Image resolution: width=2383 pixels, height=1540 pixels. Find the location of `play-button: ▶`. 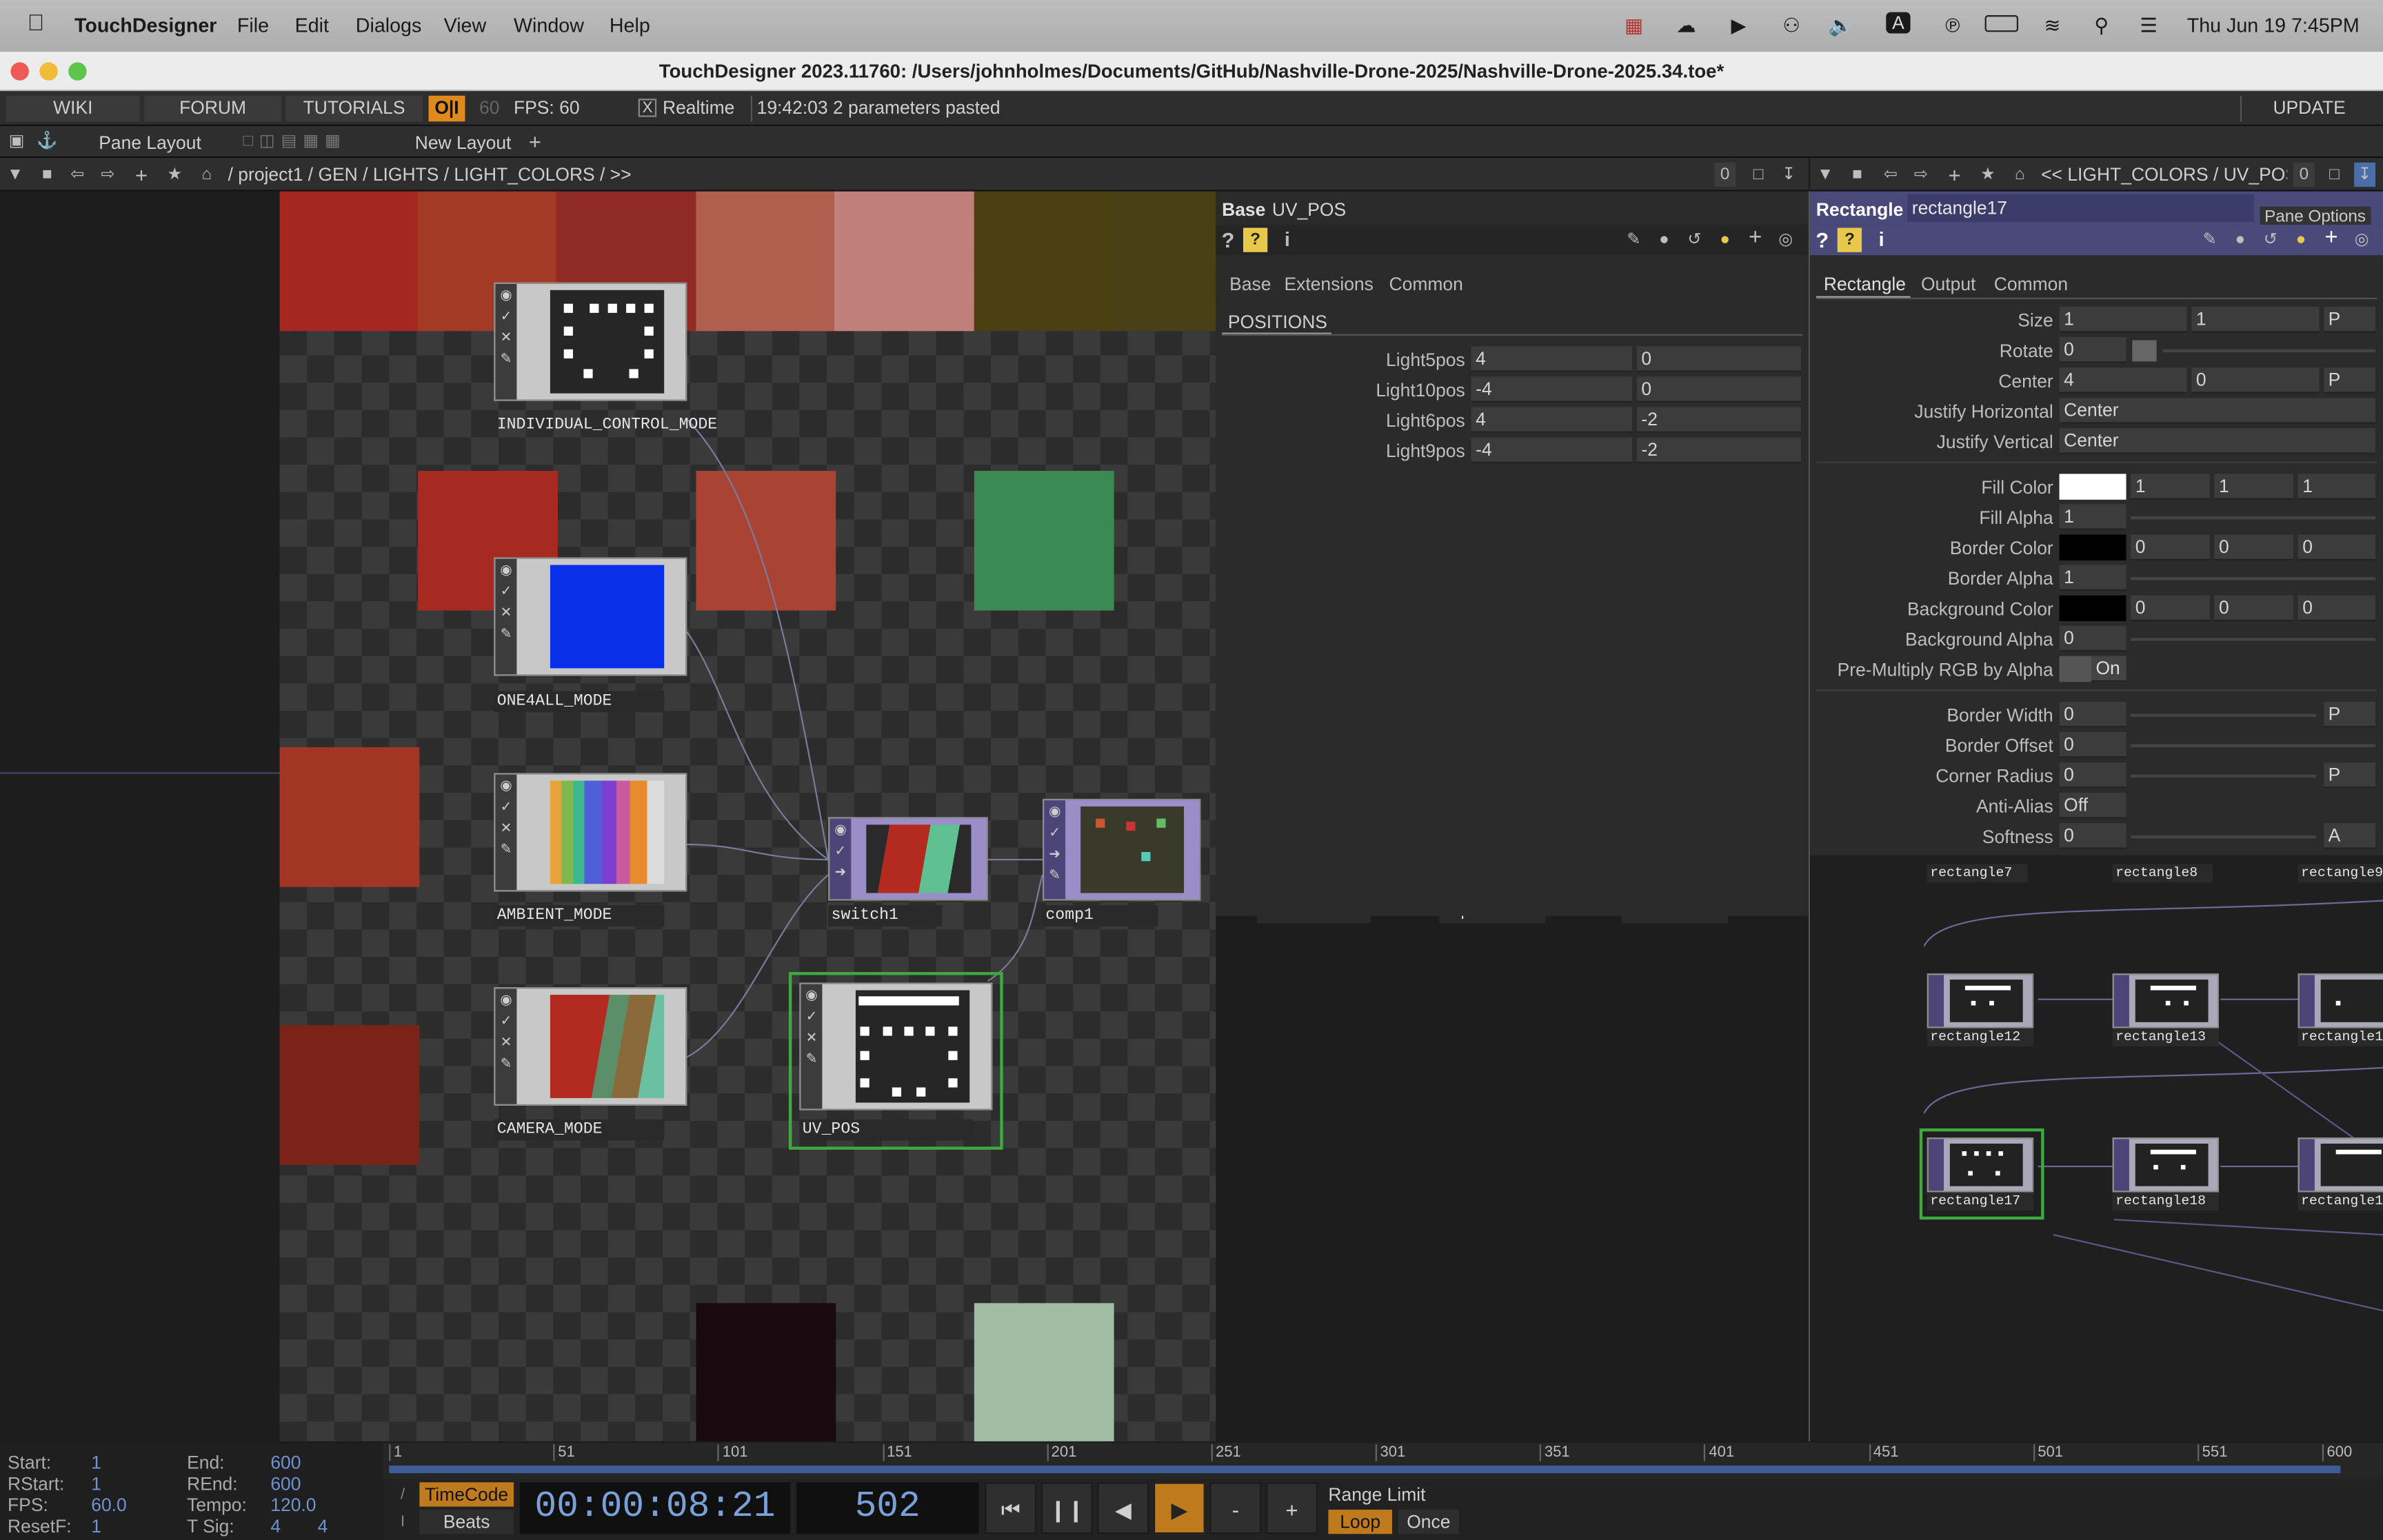

play-button: ▶ is located at coordinates (1179, 1508).